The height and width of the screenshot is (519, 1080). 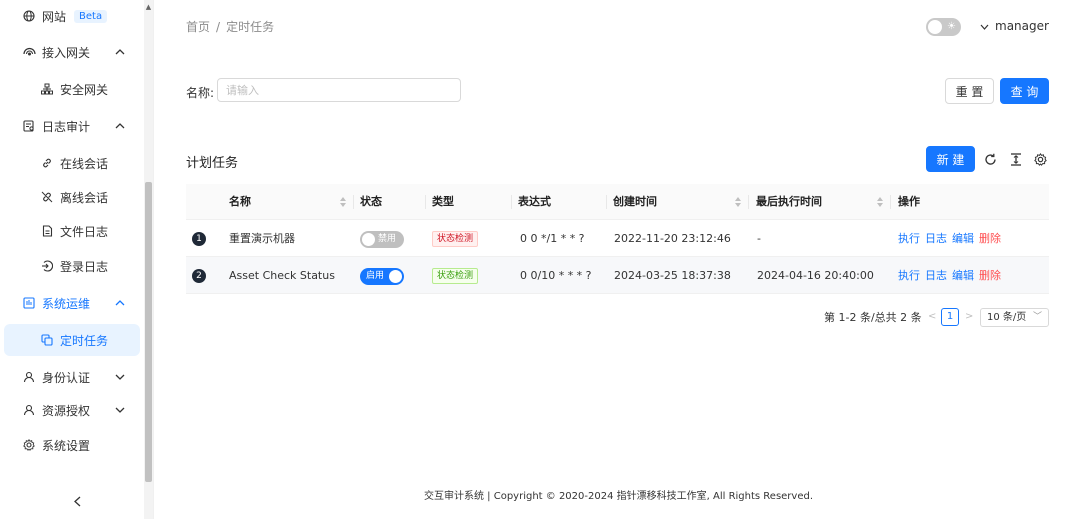 What do you see at coordinates (66, 445) in the screenshot?
I see `sidebar-item-label: 系统设置` at bounding box center [66, 445].